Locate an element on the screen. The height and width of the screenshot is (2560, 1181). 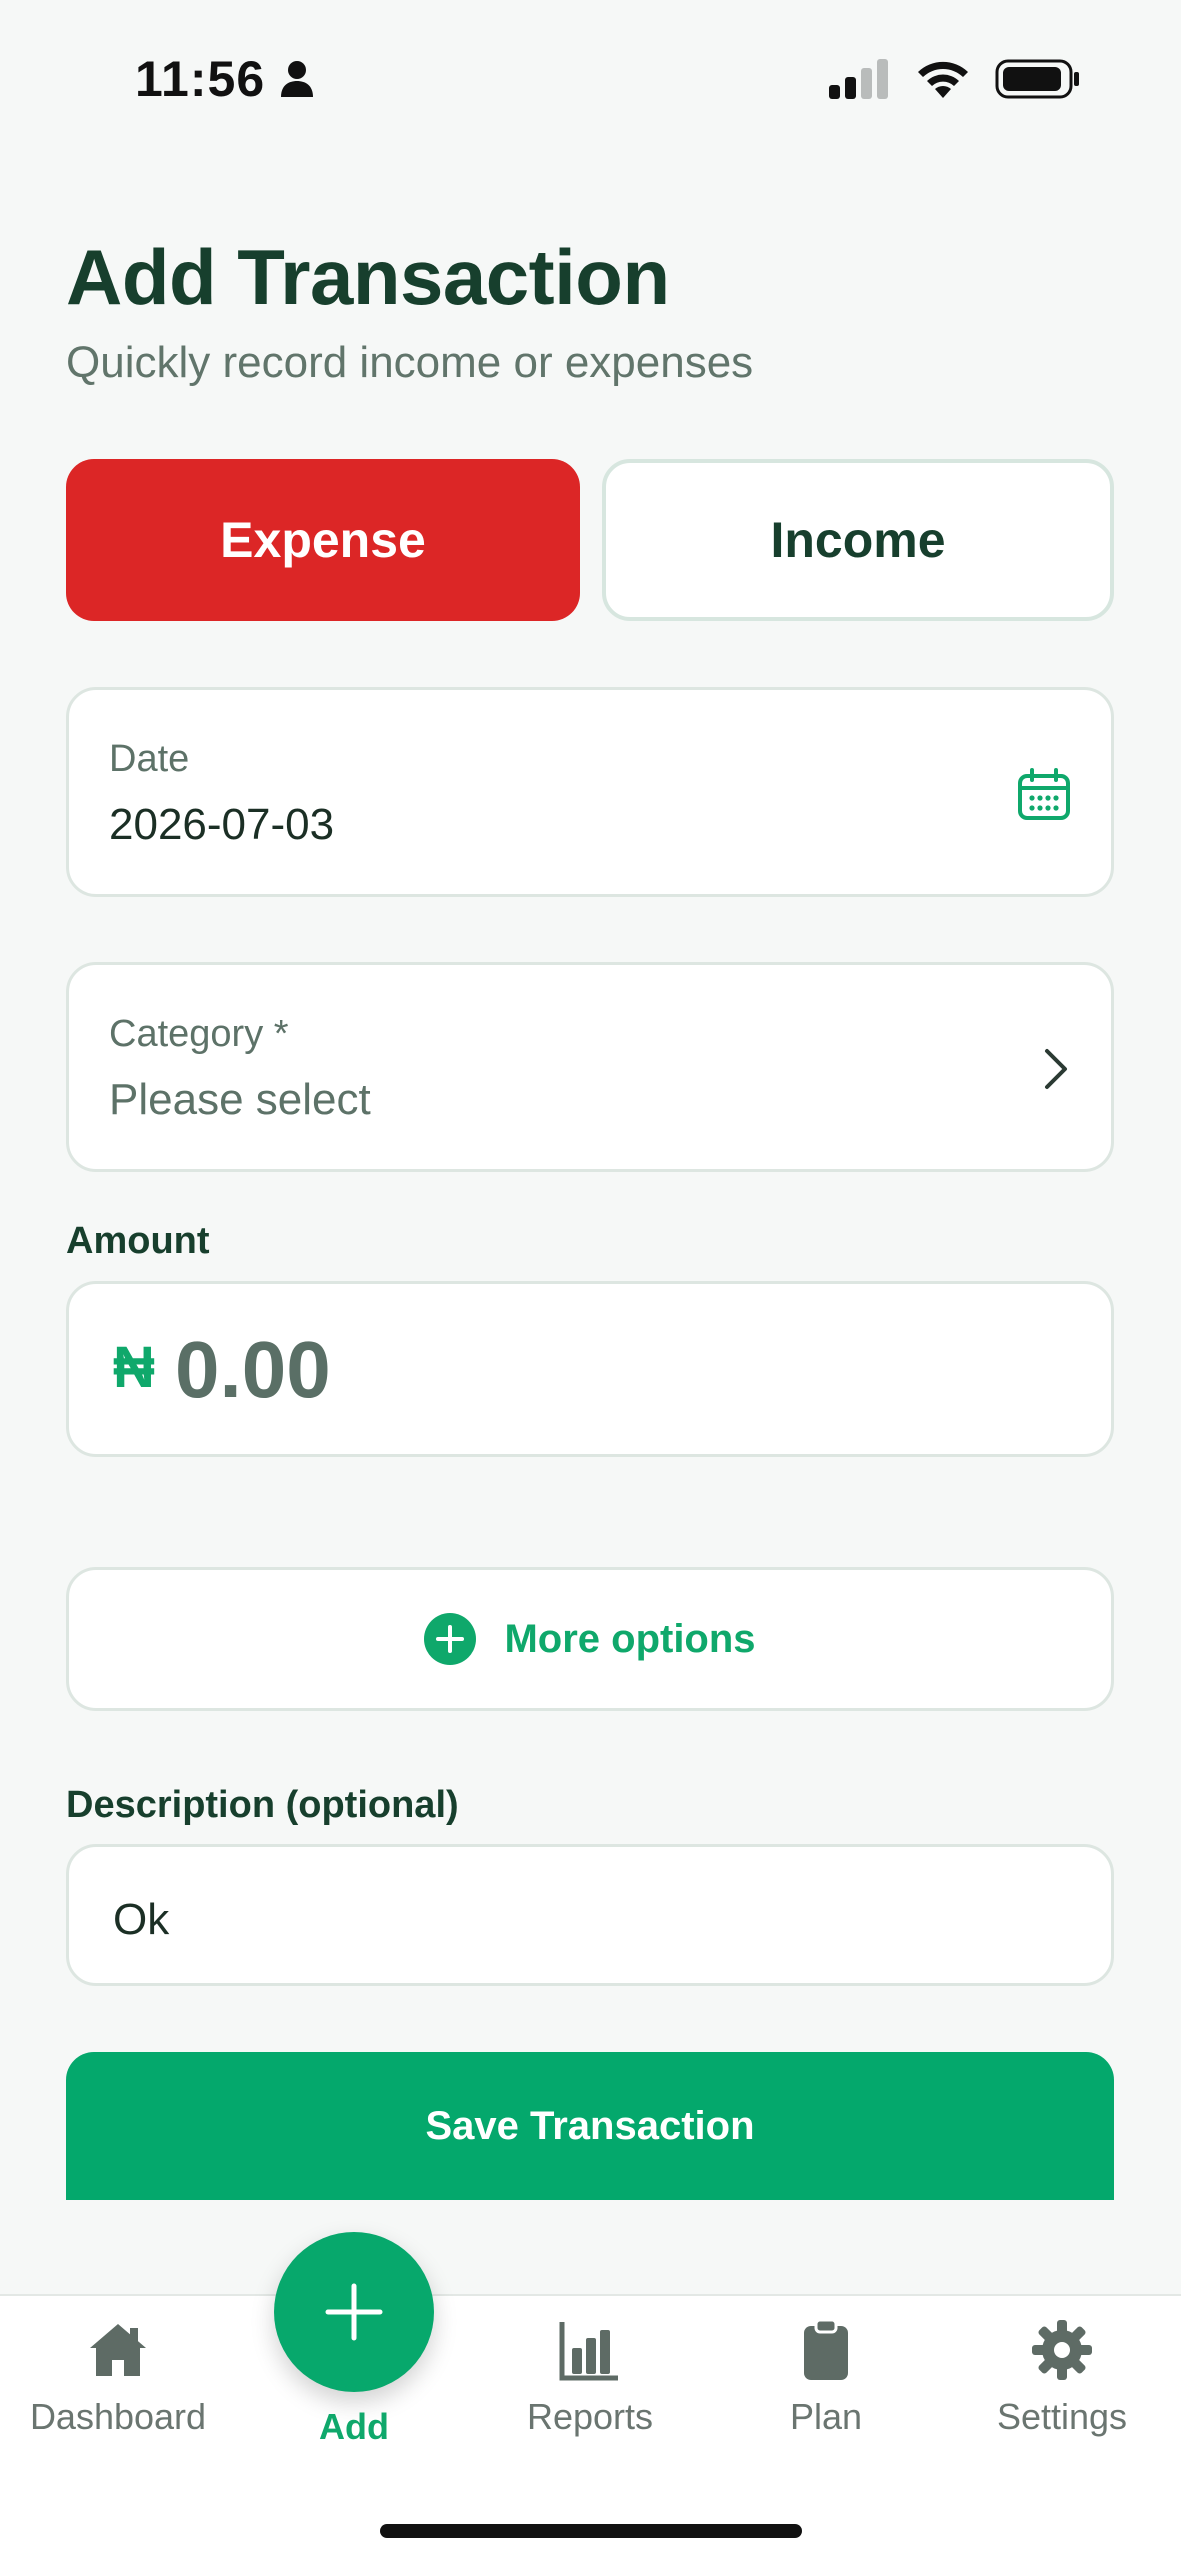
home-icon is located at coordinates (118, 2350).